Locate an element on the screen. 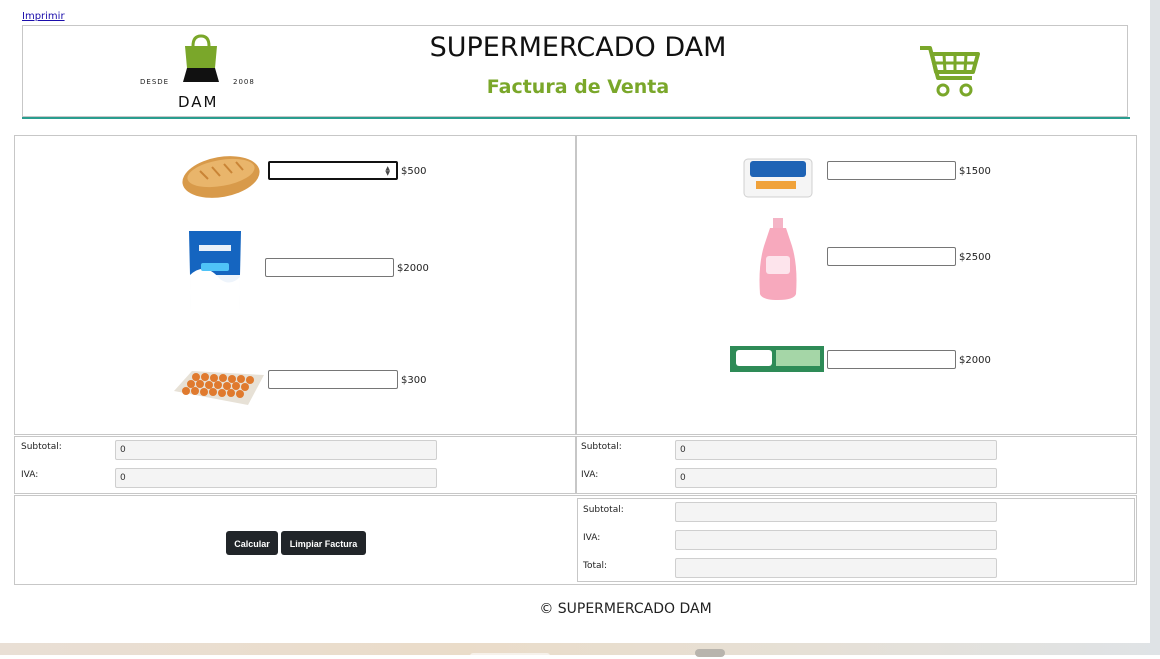  quantity-input-shampoo is located at coordinates (891, 256).